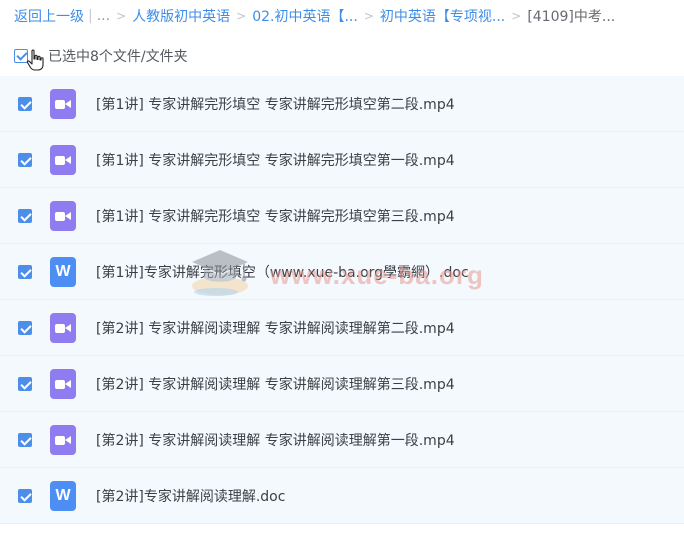 This screenshot has width=684, height=552. Describe the element at coordinates (275, 216) in the screenshot. I see `file-name: [第1讲] 专家讲解完形填空 专家讲解完形填空第三段.mp4` at that location.